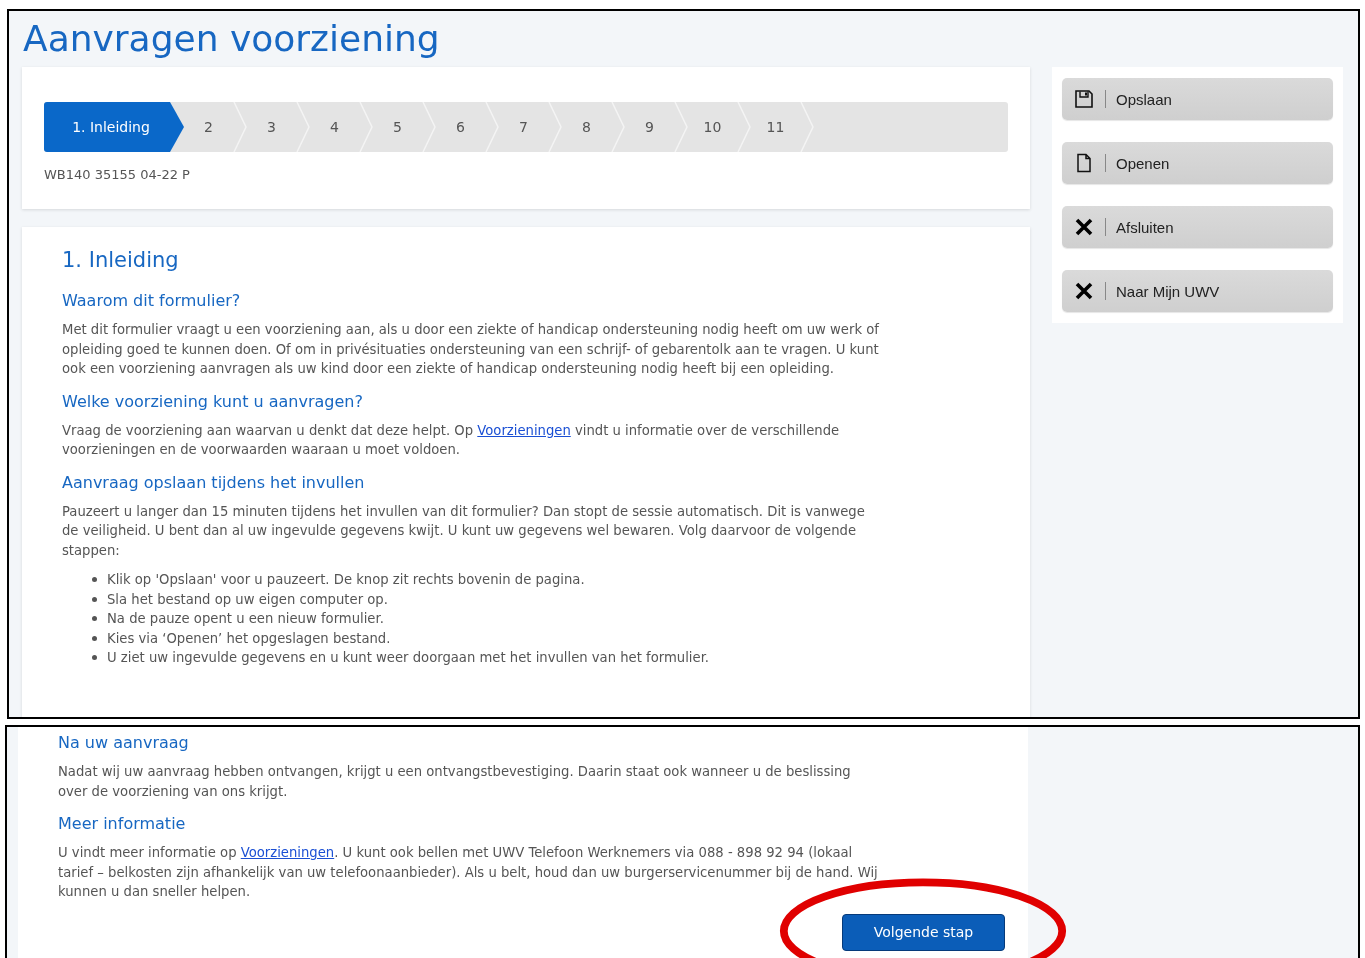 Image resolution: width=1365 pixels, height=958 pixels. Describe the element at coordinates (471, 349) in the screenshot. I see `paragraph: Met dit formulier vraagt u een voorziening aan, als u door een ziekte of handicap ondersteuning nodig heeft om uw werk of opleiding goed te kunnen doen. Of om in privésituaties ondersteuning van een schrijf- of gebarentolk aan te vragen. U kunt ook een voorziening aanvragen als uw kind door een ziekte of handicap ondersteuning nodig heeft bij een opleiding.` at that location.